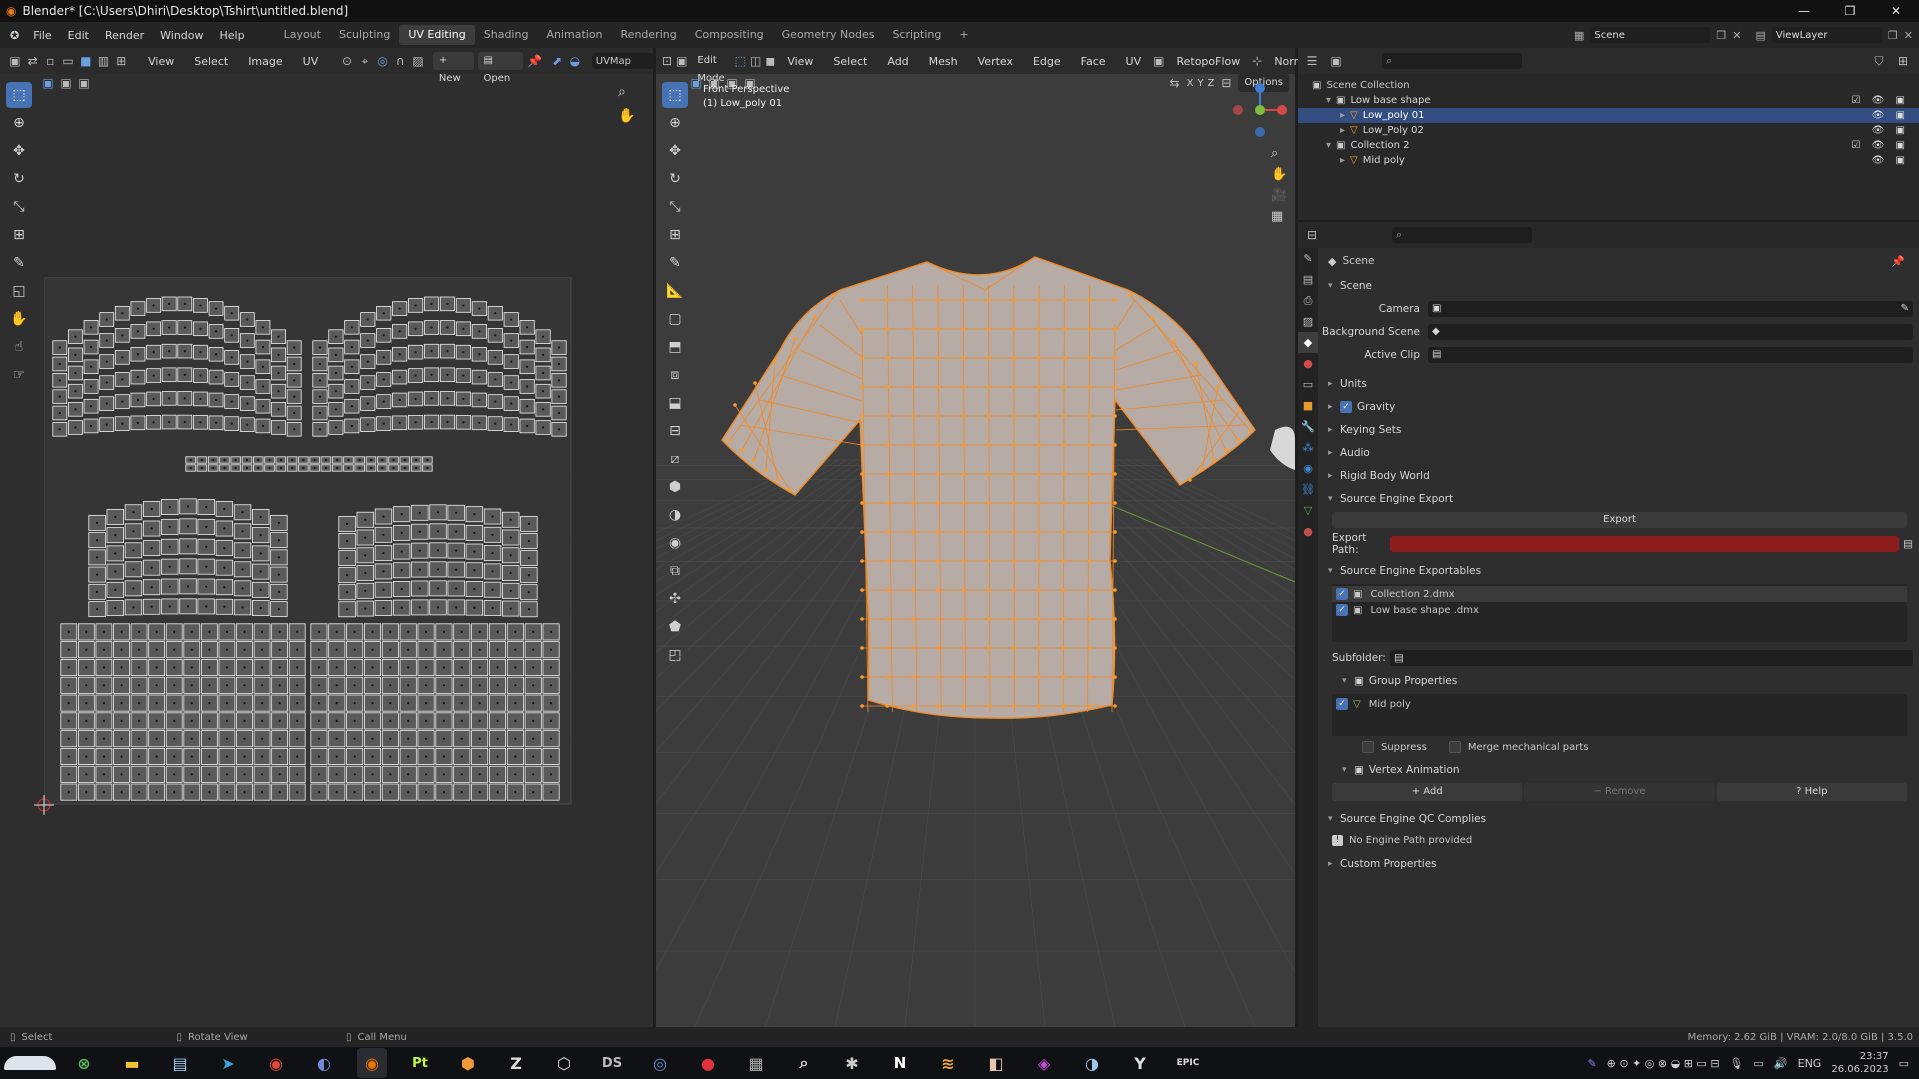 The image size is (1919, 1079). I want to click on zbrush-icon: Z, so click(516, 1063).